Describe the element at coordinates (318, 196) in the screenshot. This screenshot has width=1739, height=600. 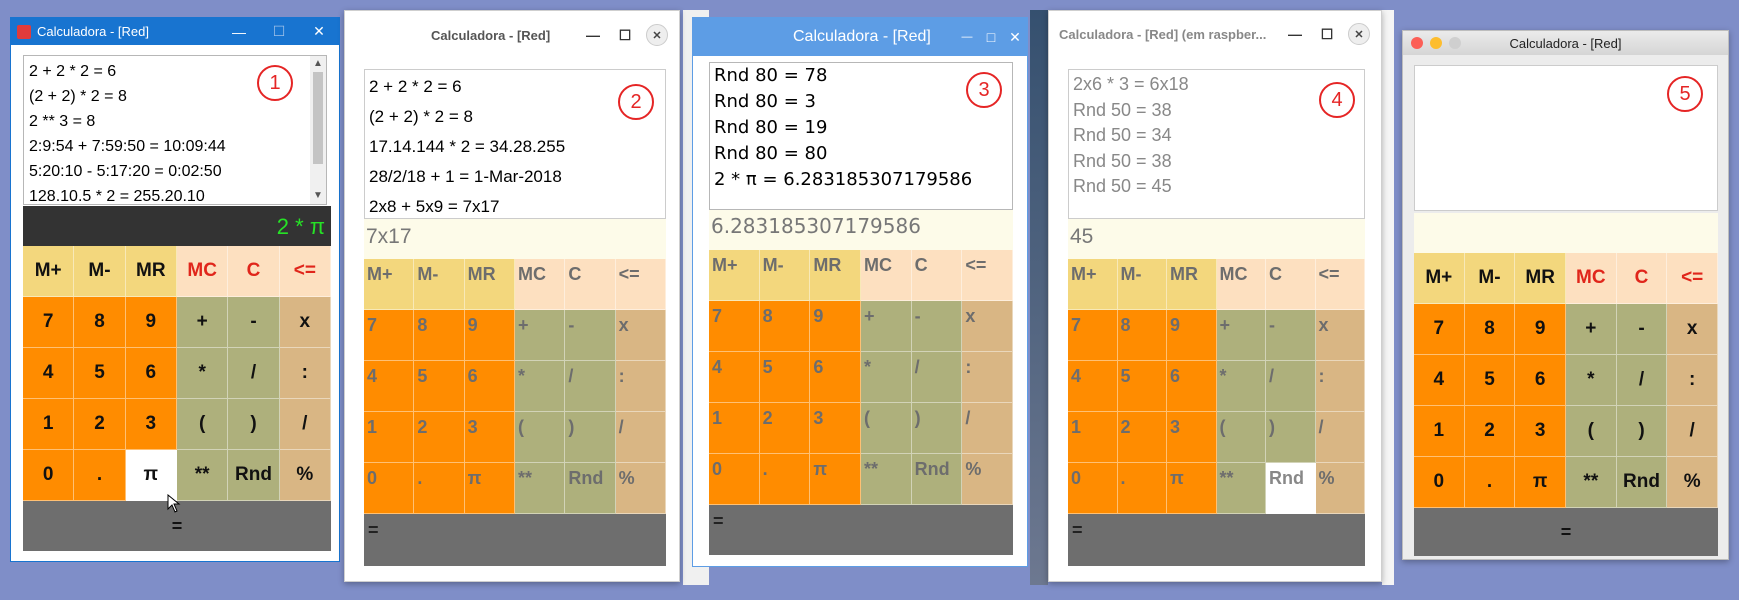
I see `scroll-down-icon: ▼` at that location.